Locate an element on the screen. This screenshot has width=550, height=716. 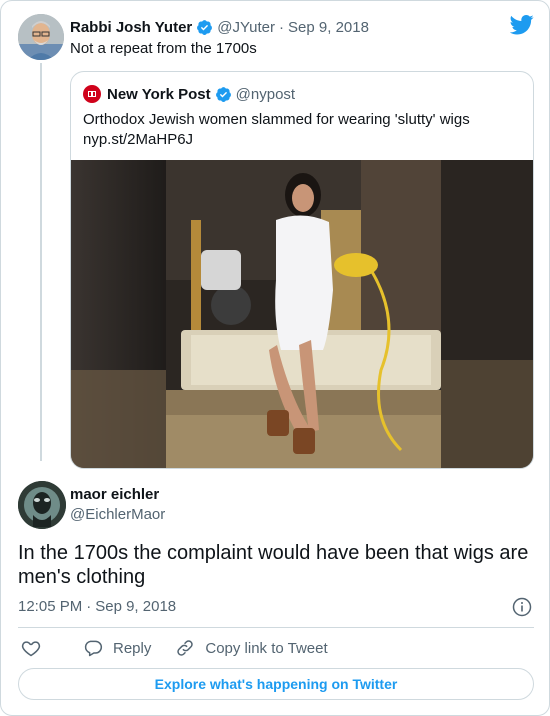
actions-divider is located at coordinates (276, 627).